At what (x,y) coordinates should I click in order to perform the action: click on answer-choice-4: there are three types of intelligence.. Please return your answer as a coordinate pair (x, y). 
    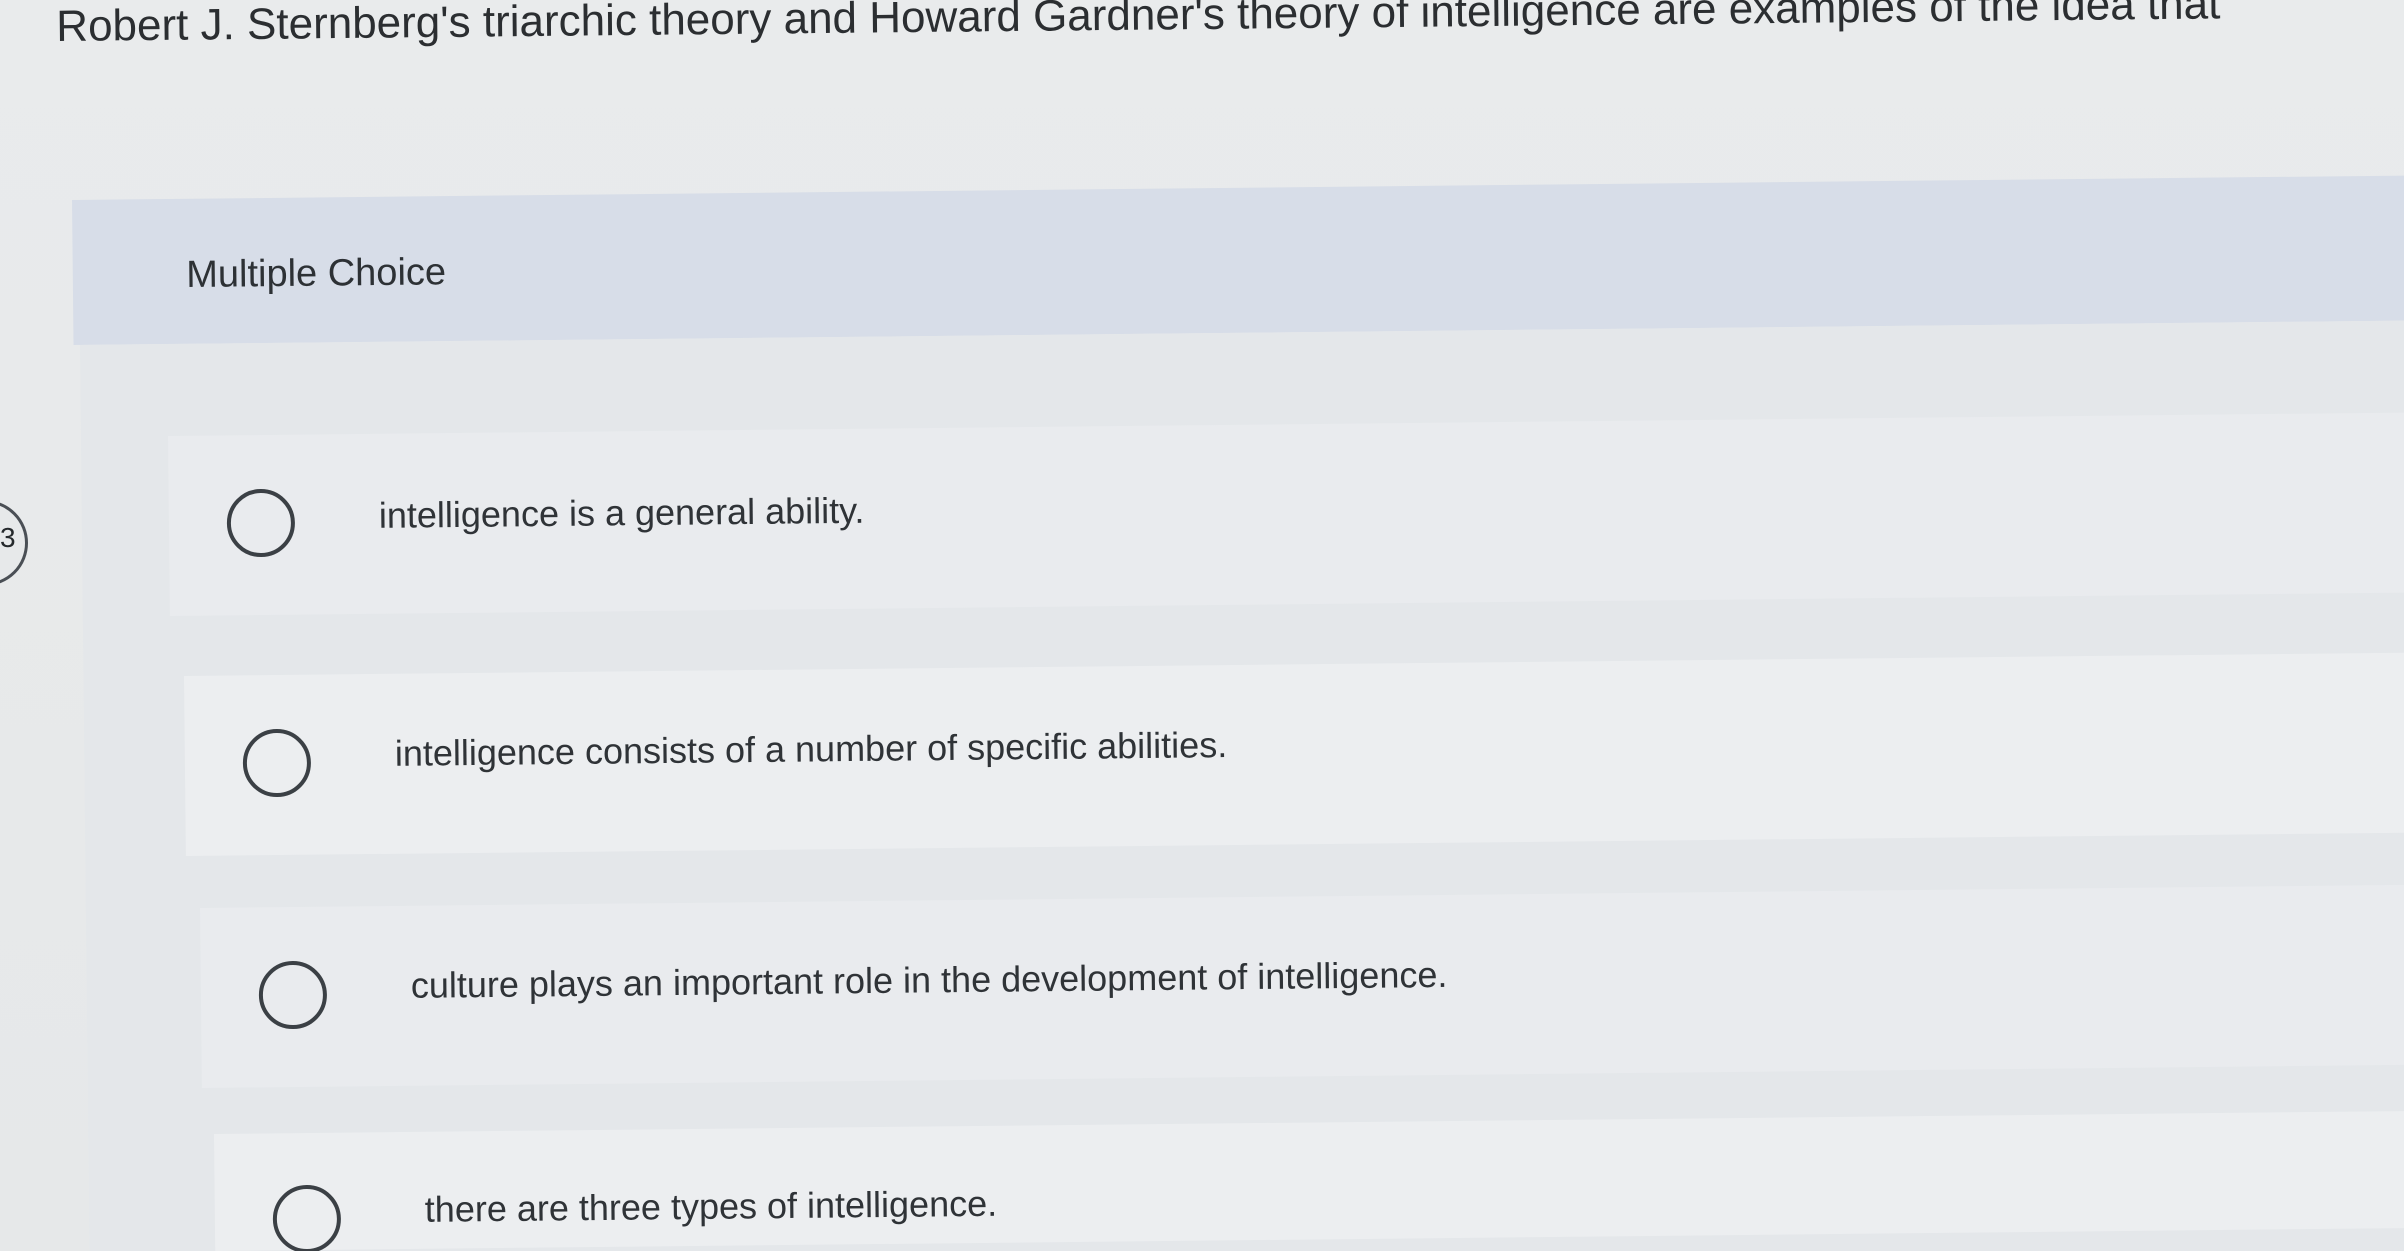
    Looking at the image, I should click on (1309, 1180).